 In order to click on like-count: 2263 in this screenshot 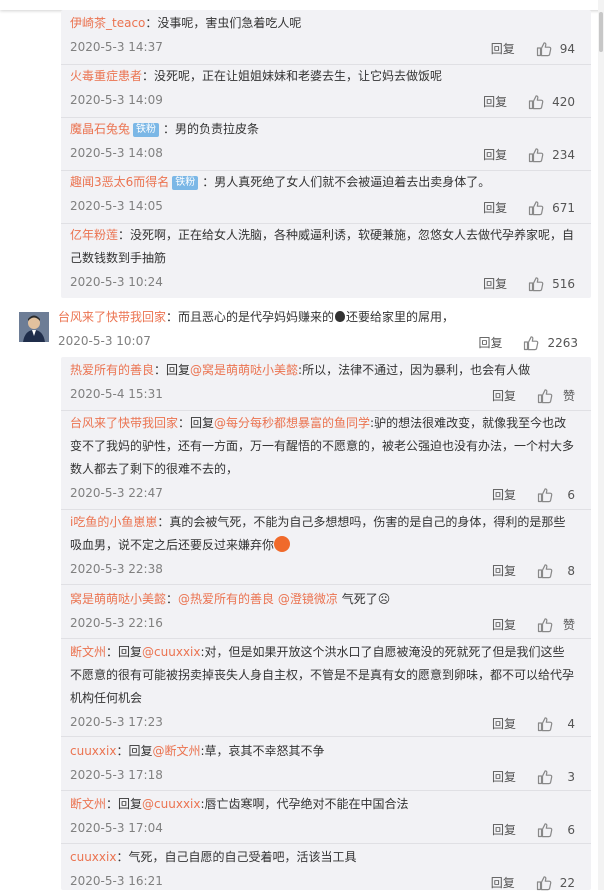, I will do `click(562, 342)`.